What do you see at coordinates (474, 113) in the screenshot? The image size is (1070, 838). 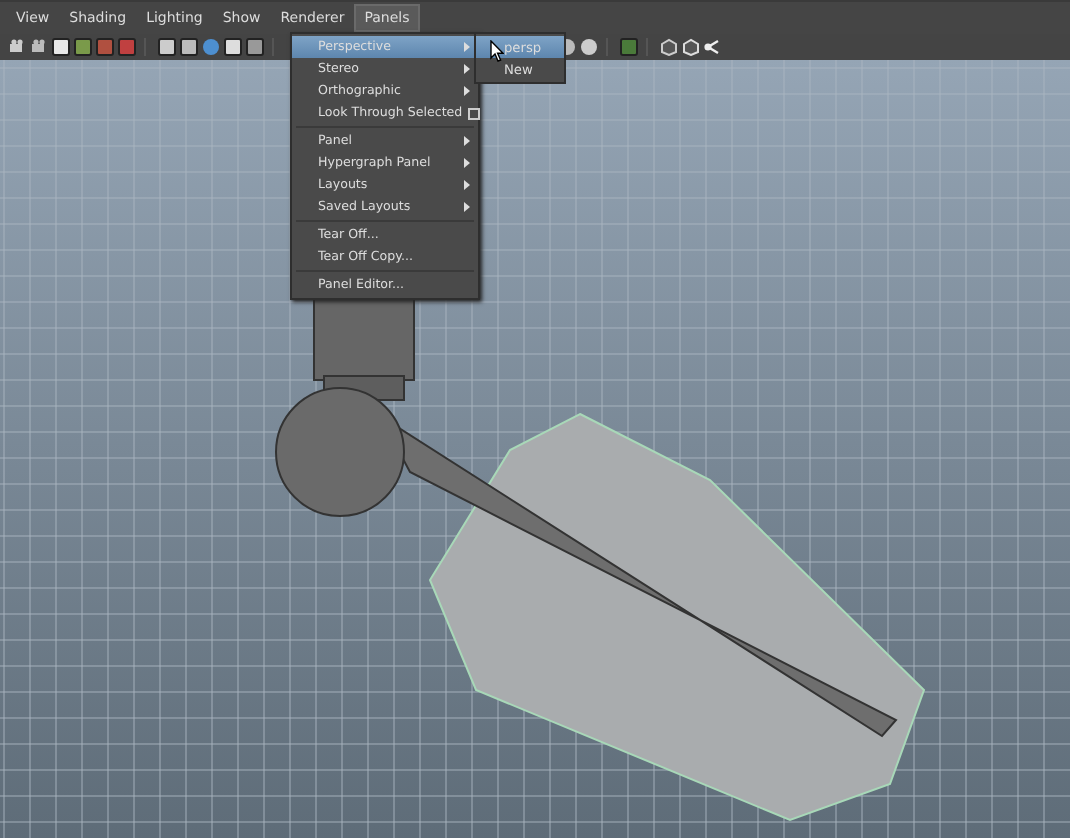 I see `checkbox` at bounding box center [474, 113].